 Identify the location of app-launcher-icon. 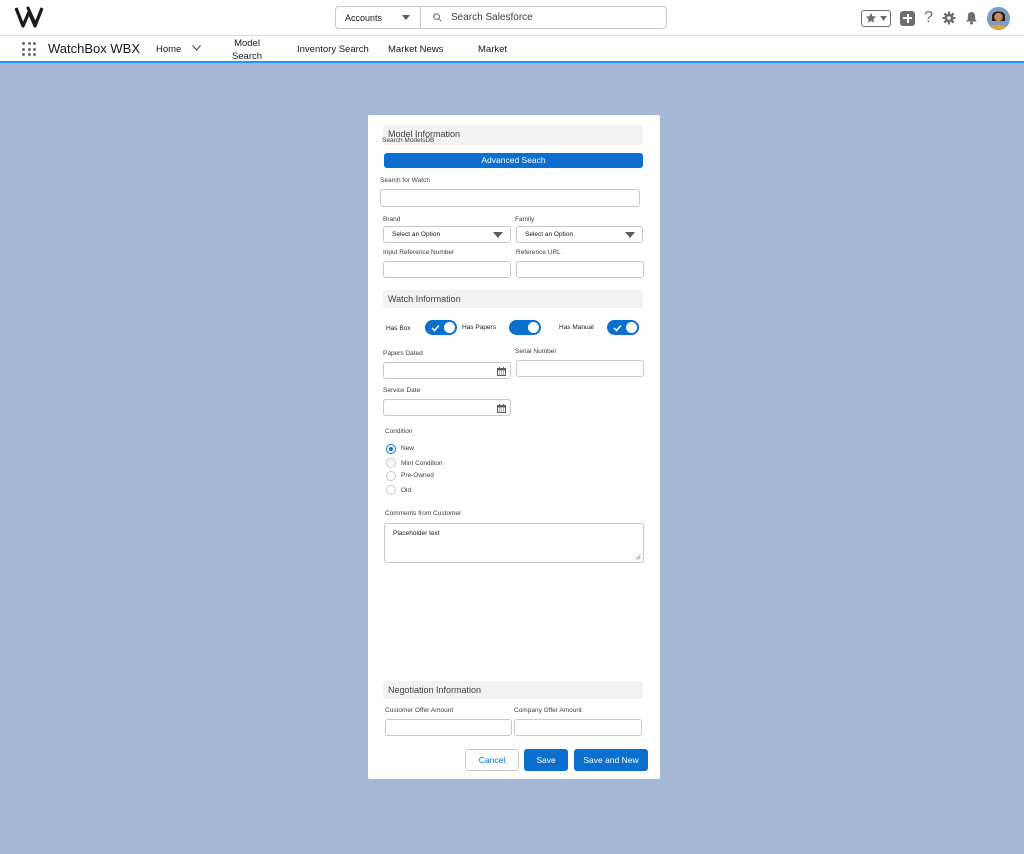
(29, 49).